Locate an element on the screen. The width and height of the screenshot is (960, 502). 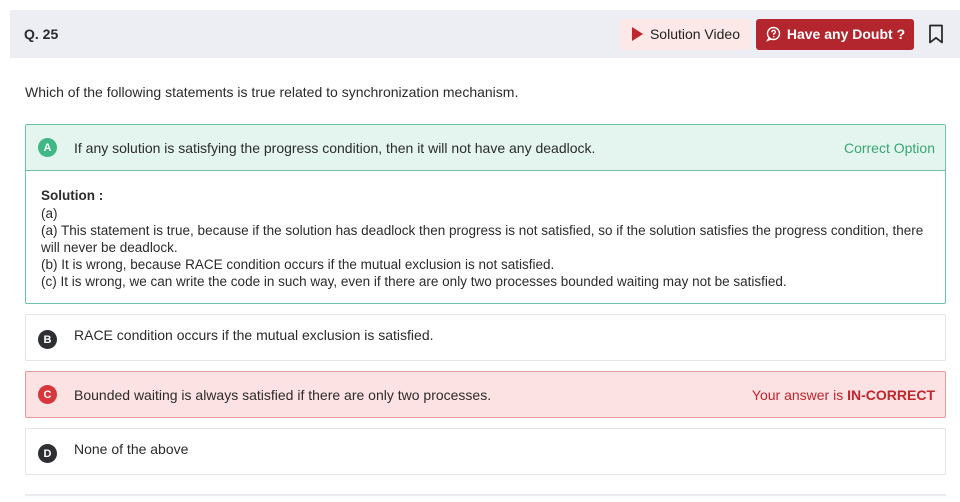
incorrect-answer-label: Your answer is IN-CORRECT is located at coordinates (843, 395).